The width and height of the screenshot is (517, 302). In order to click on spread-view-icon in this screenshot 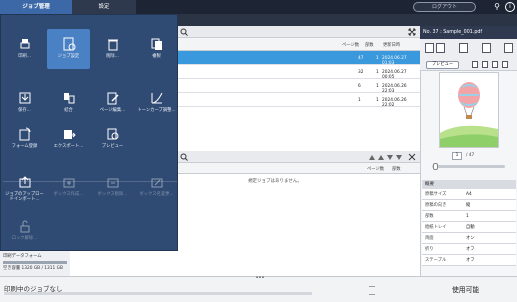, I will do `click(485, 64)`.